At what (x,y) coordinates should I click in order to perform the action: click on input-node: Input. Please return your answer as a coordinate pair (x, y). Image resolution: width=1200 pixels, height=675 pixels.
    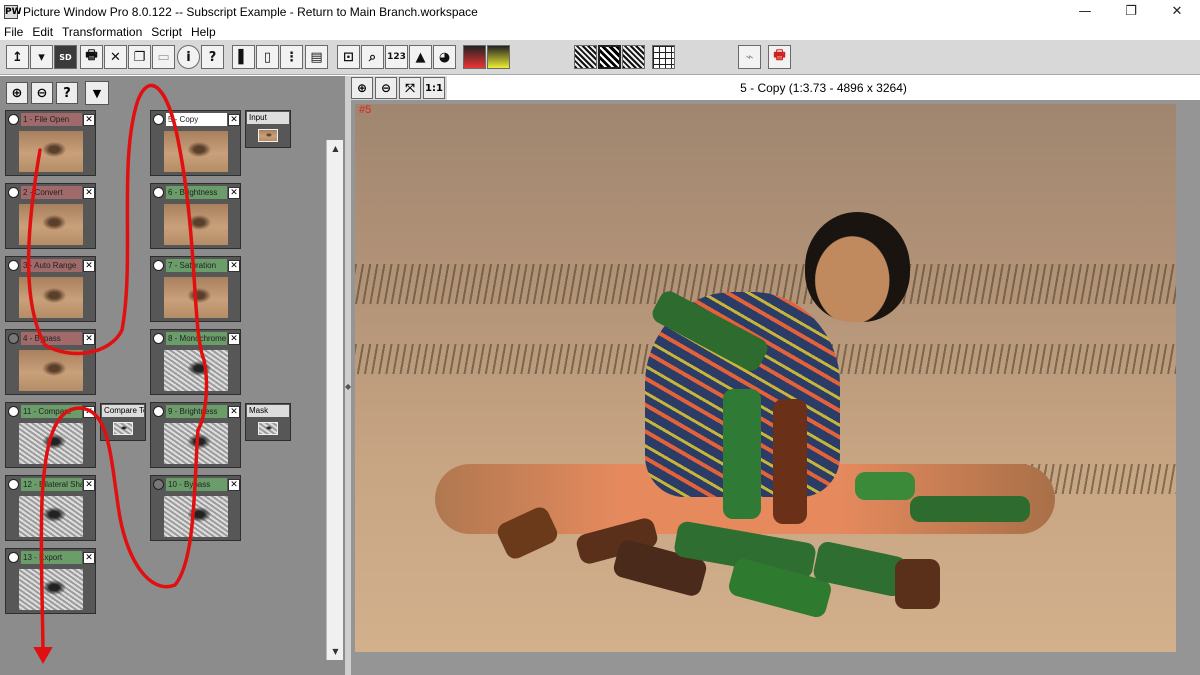
    Looking at the image, I should click on (268, 129).